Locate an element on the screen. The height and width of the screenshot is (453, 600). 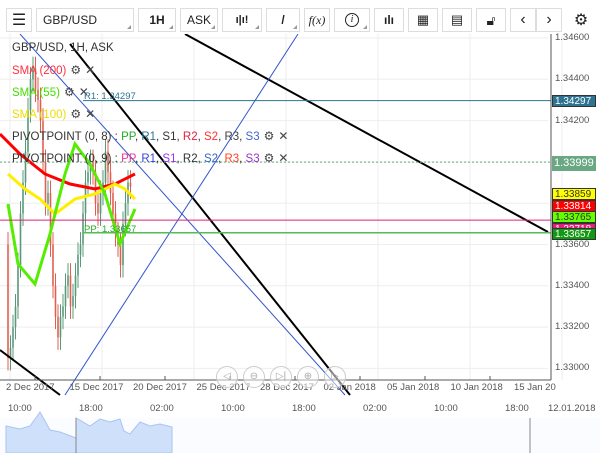
arrow-right-icon: ▷ is located at coordinates (335, 377).